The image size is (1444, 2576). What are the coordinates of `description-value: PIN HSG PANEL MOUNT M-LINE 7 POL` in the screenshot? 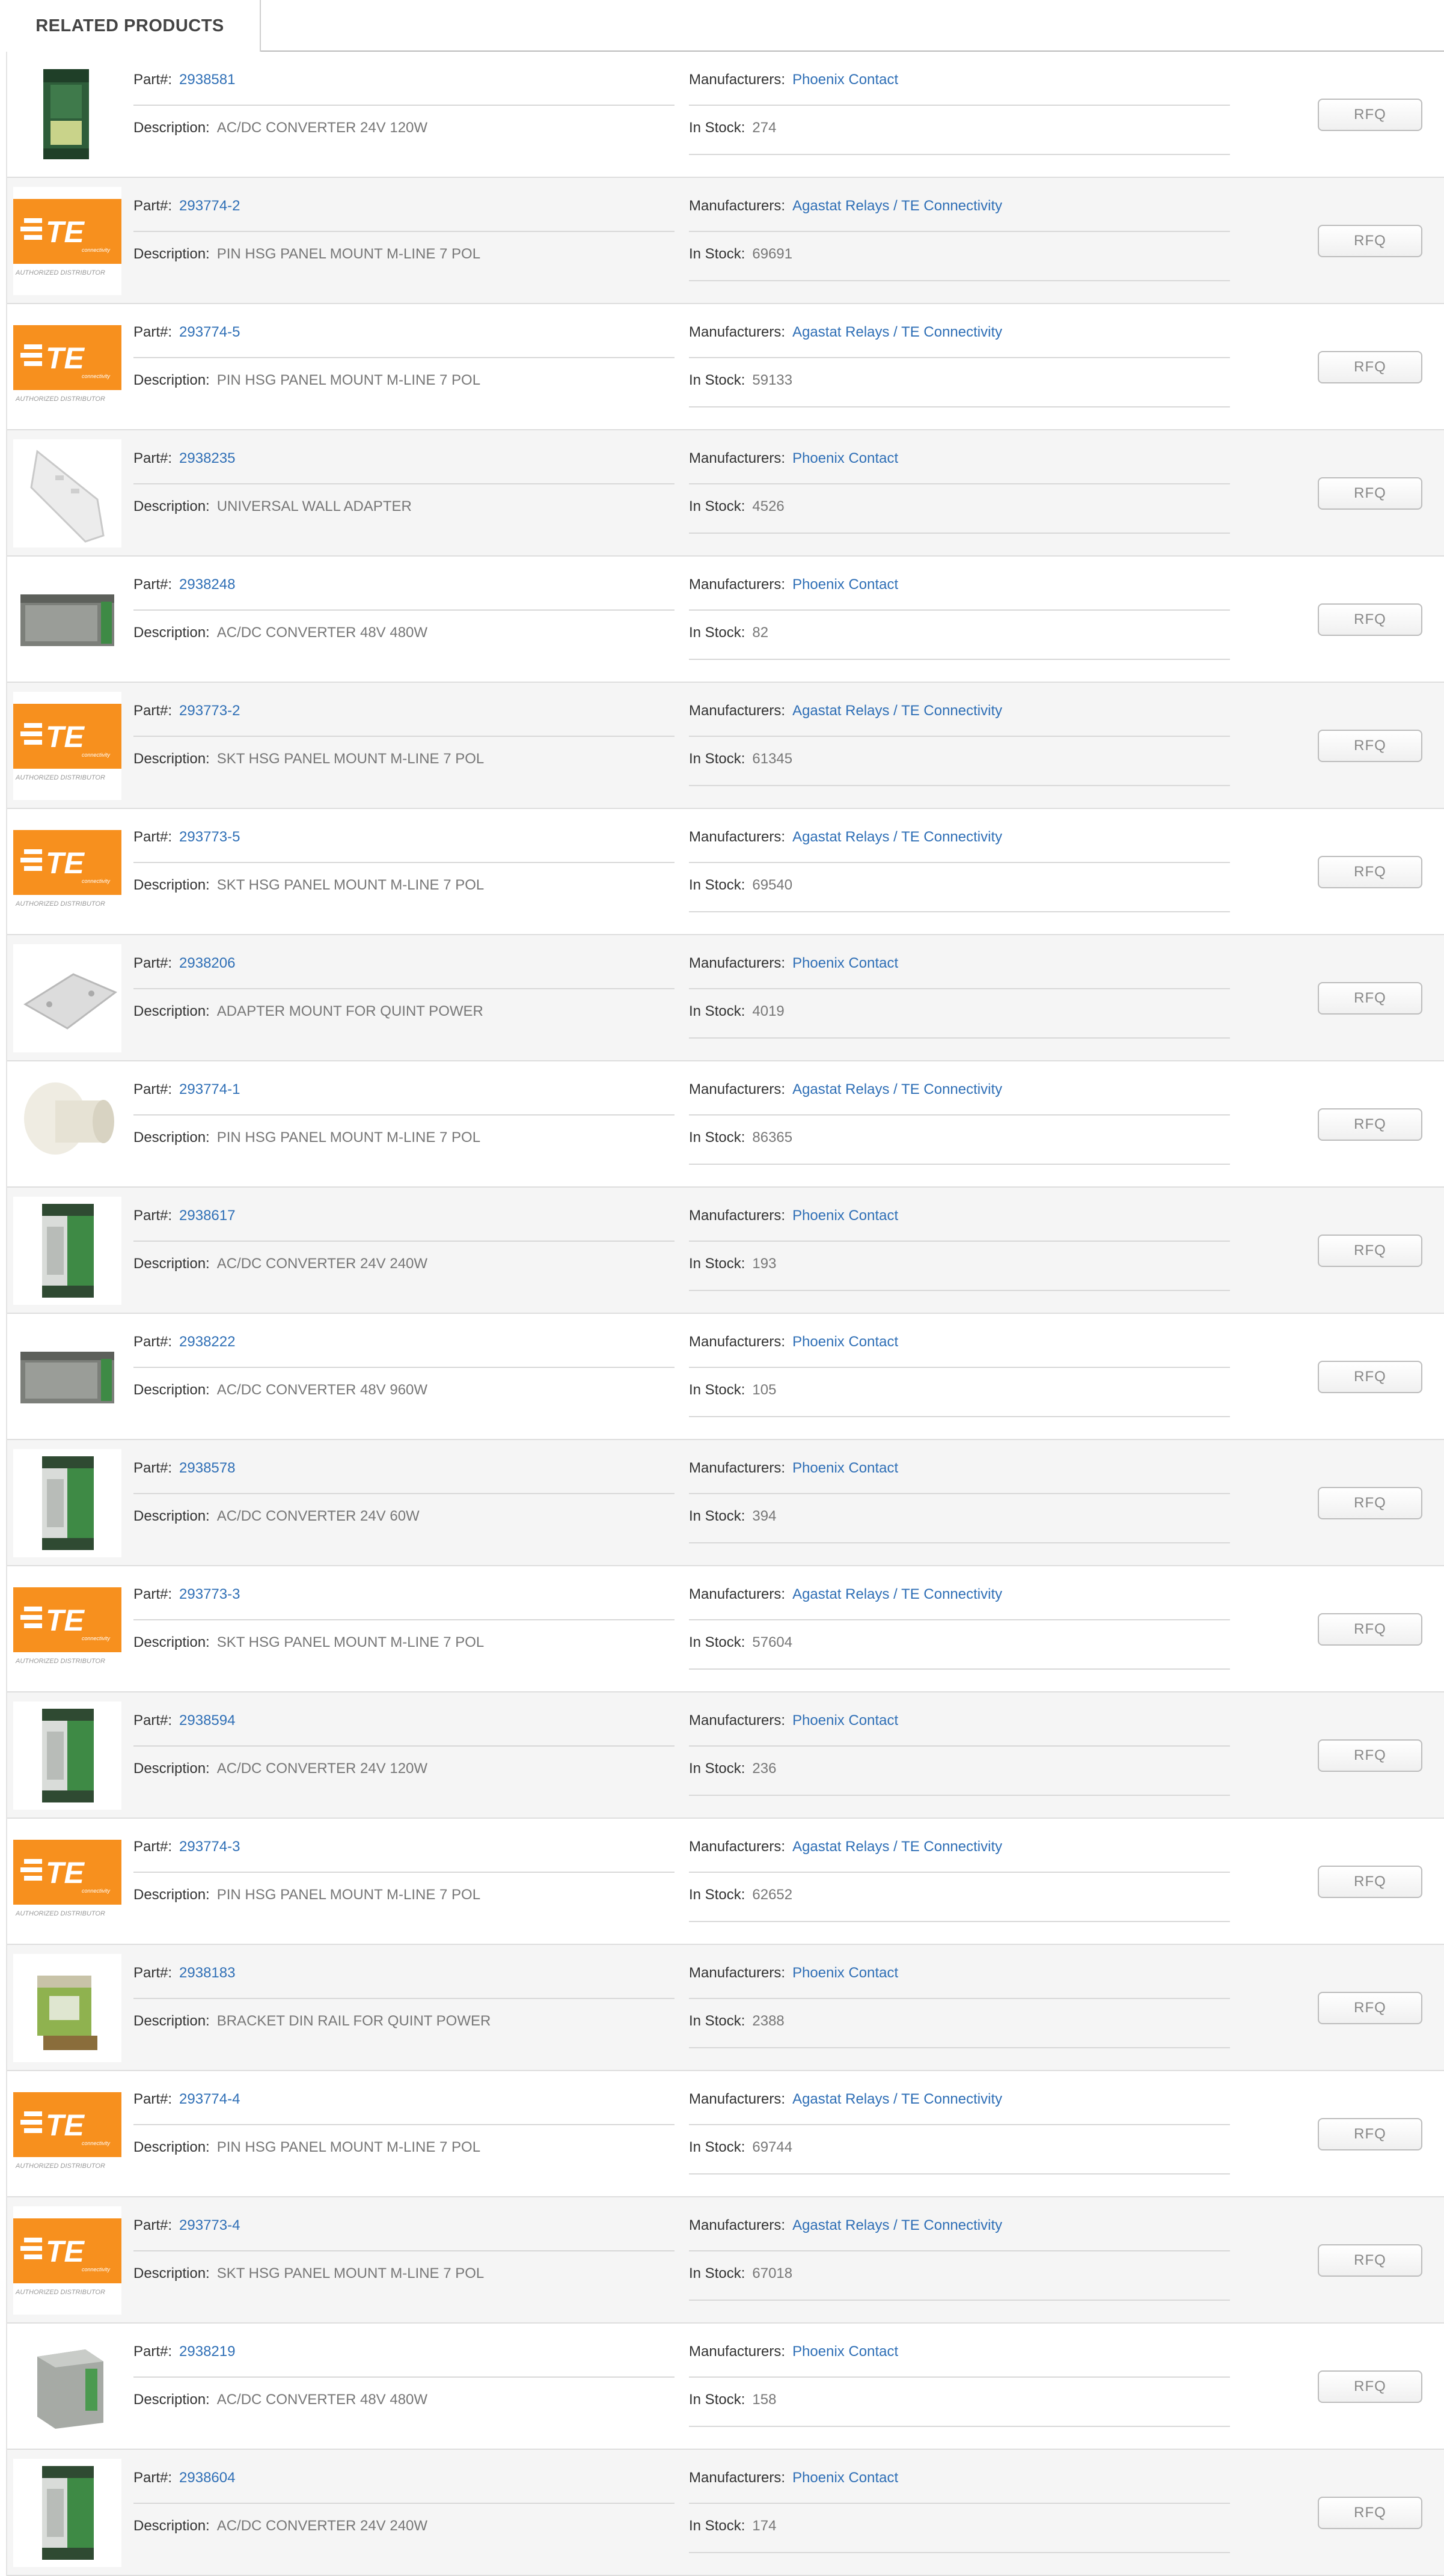 It's located at (348, 254).